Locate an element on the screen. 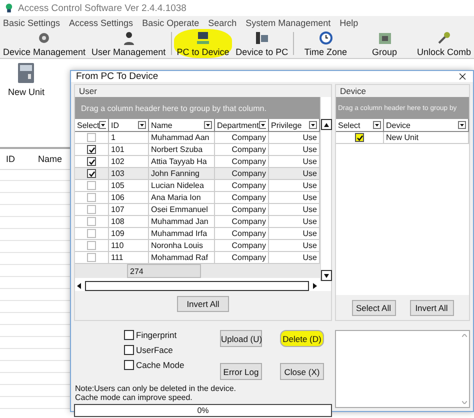  table-row: 106 Ana Maria Ion Company Use is located at coordinates (197, 198).